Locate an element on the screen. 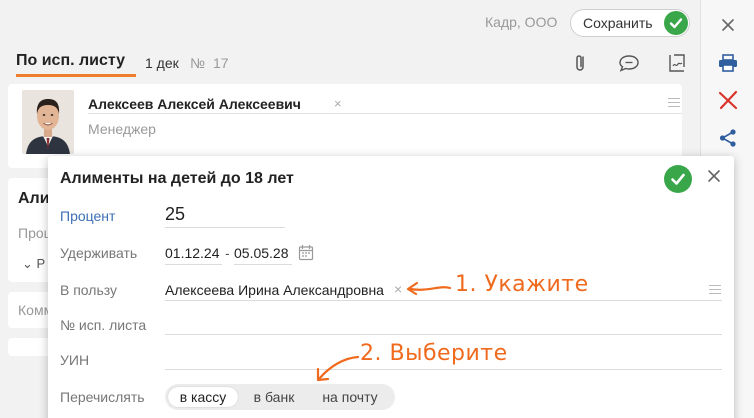  transfer-option-bank: в банк is located at coordinates (274, 397).